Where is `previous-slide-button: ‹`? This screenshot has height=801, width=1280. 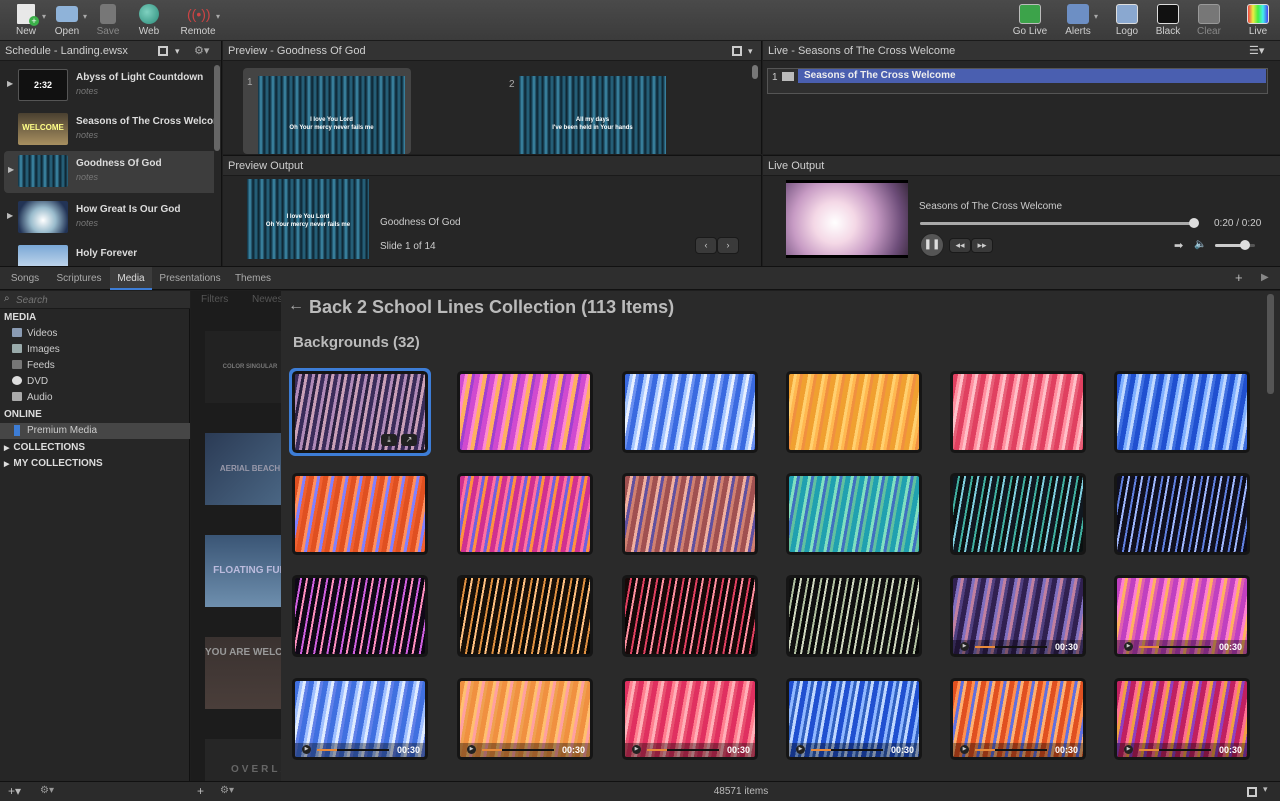
previous-slide-button: ‹ is located at coordinates (706, 245).